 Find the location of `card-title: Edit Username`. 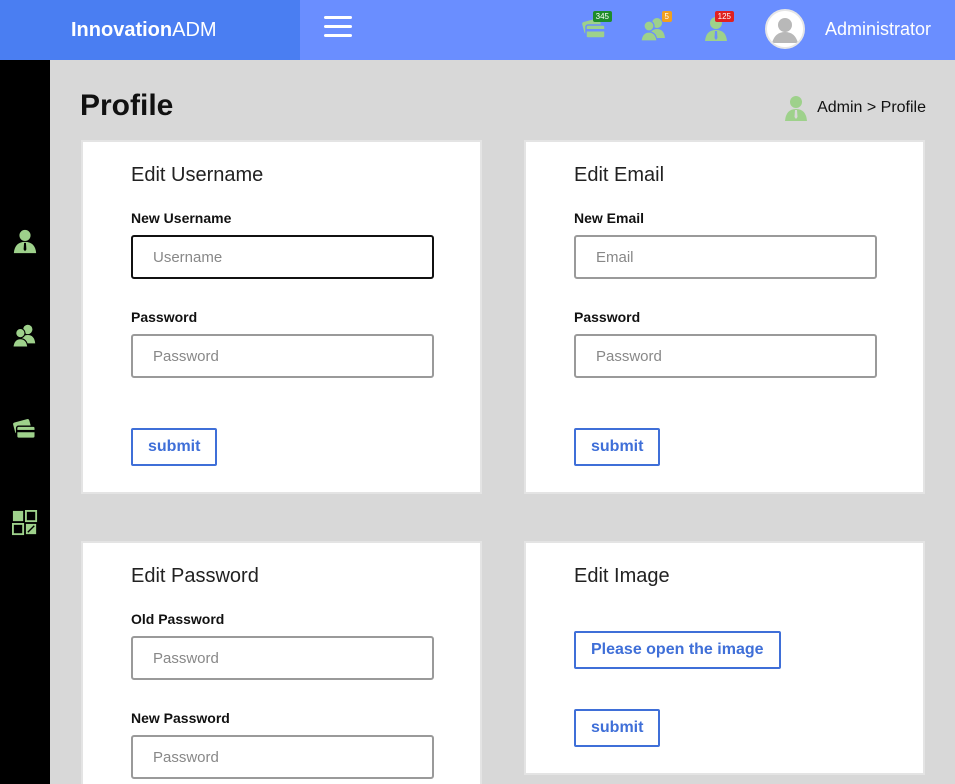

card-title: Edit Username is located at coordinates (197, 175).